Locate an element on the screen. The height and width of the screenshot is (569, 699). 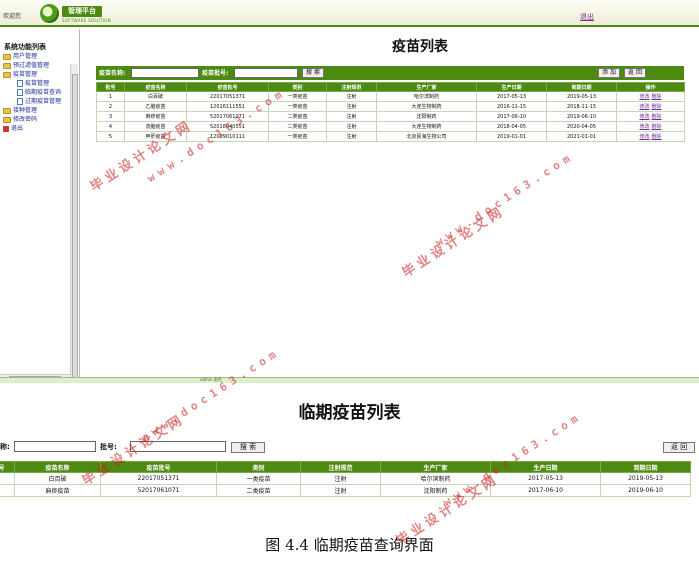
sidebar-item-vaccination: 接种管理 is located at coordinates (37, 110).